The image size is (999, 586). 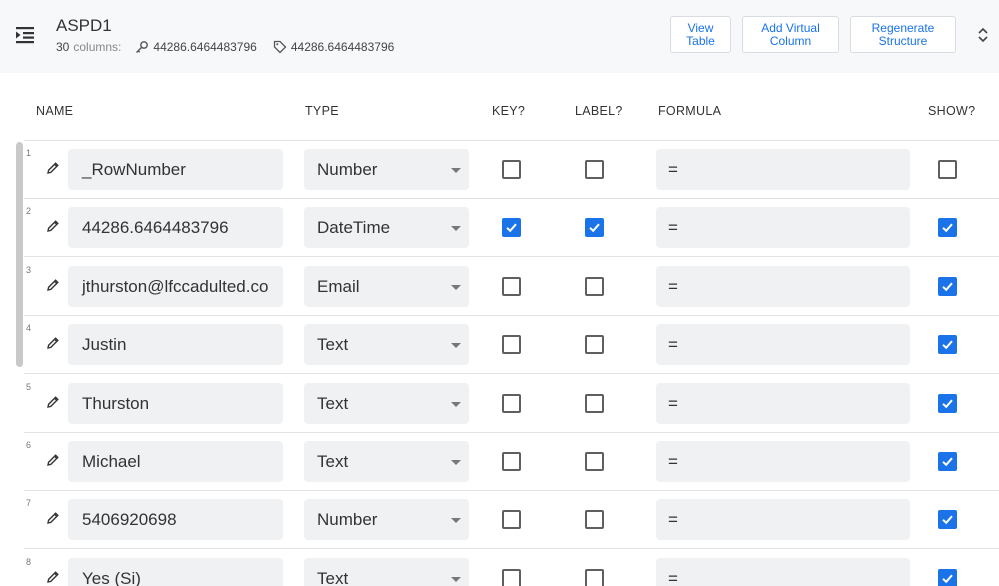 I want to click on column-name-field: Thurston, so click(x=175, y=403).